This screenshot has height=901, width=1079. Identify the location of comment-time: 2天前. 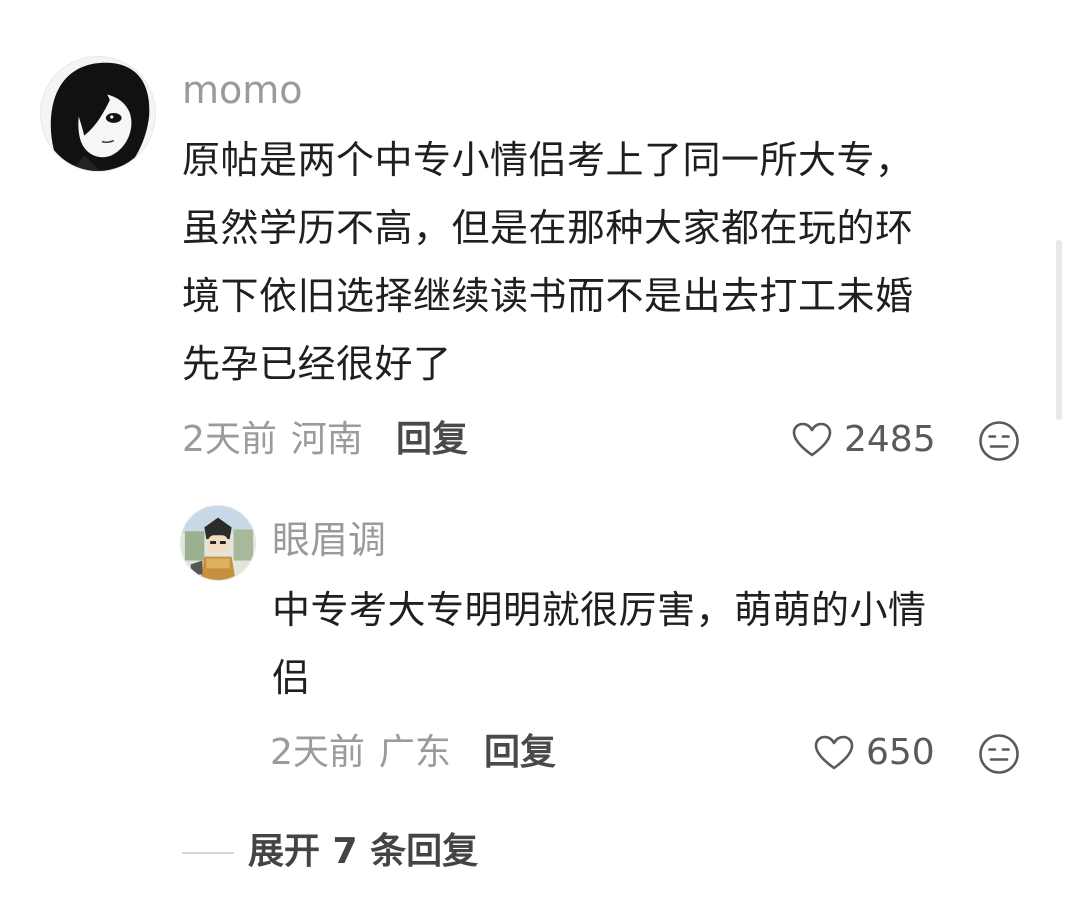
(229, 439).